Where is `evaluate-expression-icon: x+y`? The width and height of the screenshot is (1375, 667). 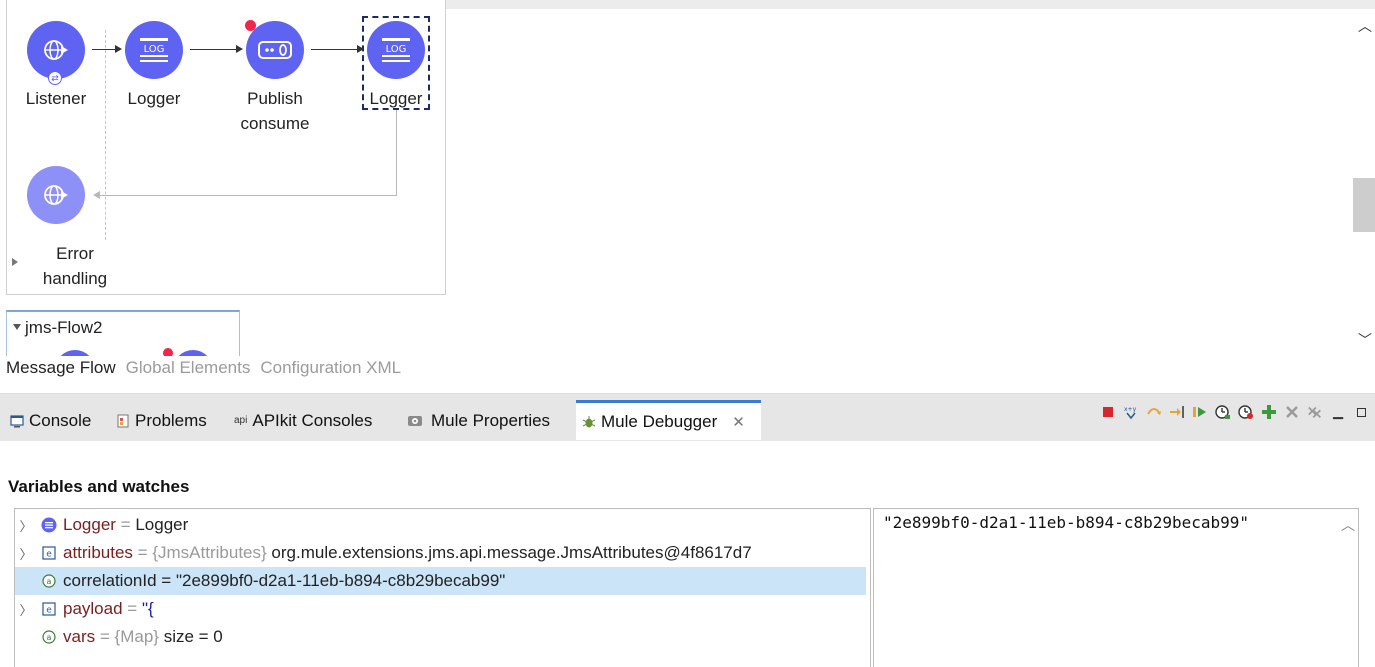 evaluate-expression-icon: x+y is located at coordinates (1131, 412).